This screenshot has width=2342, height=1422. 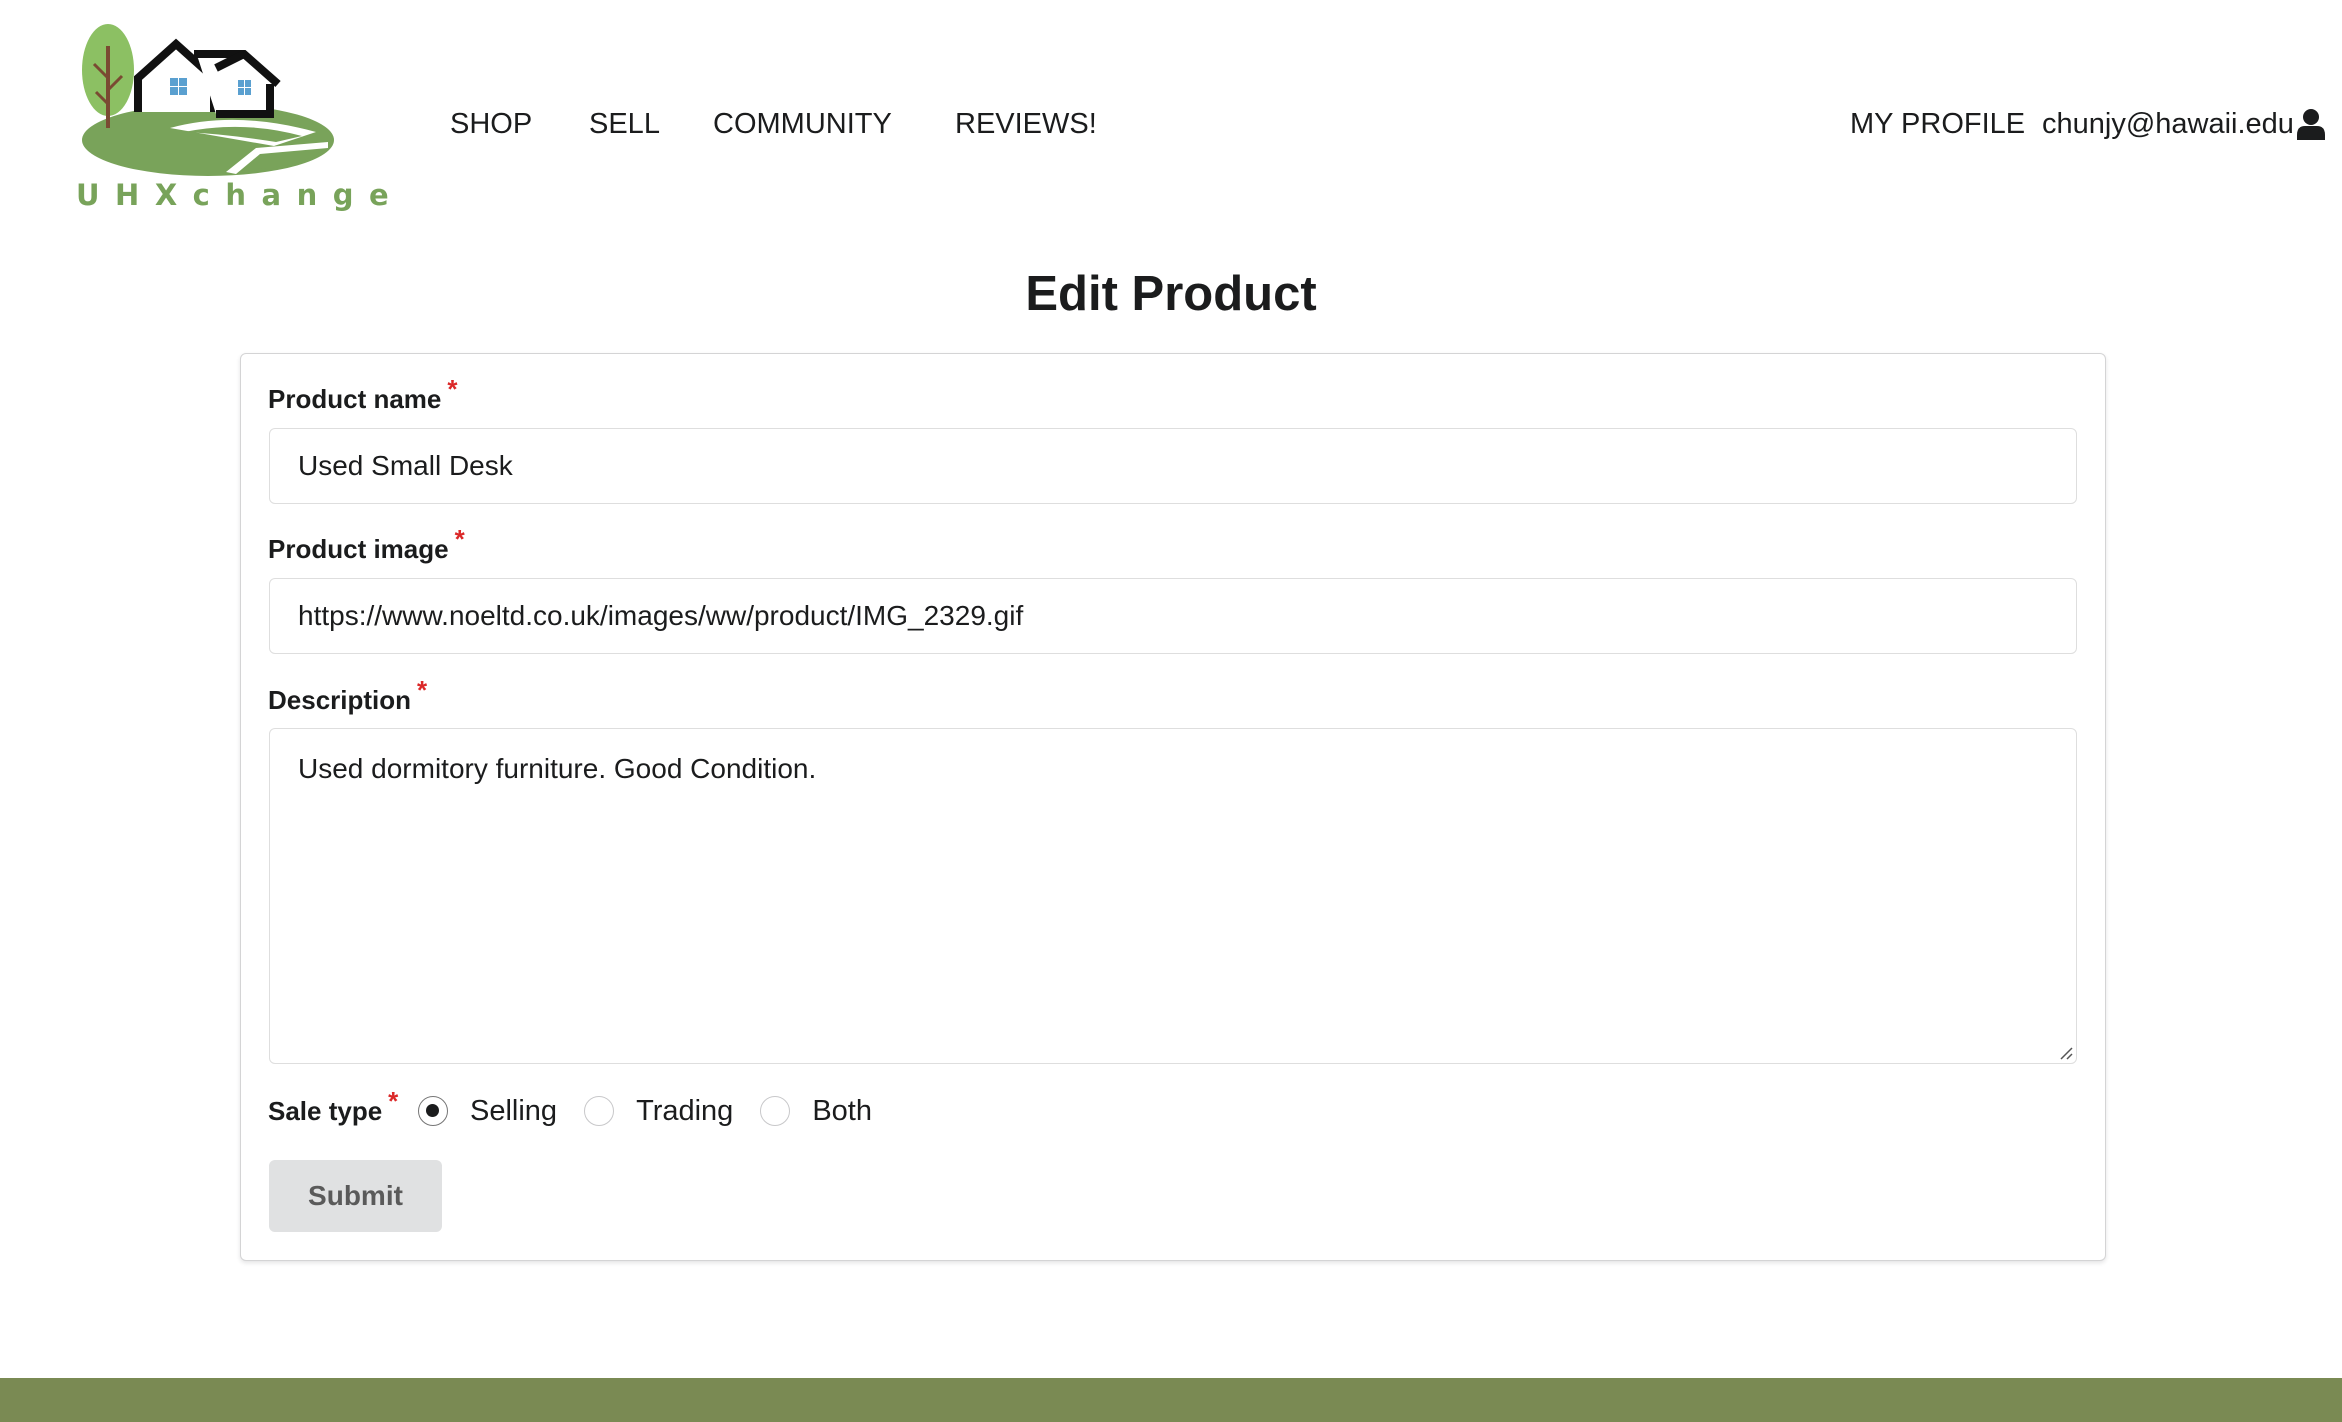 I want to click on radio-button-checked, so click(x=433, y=1111).